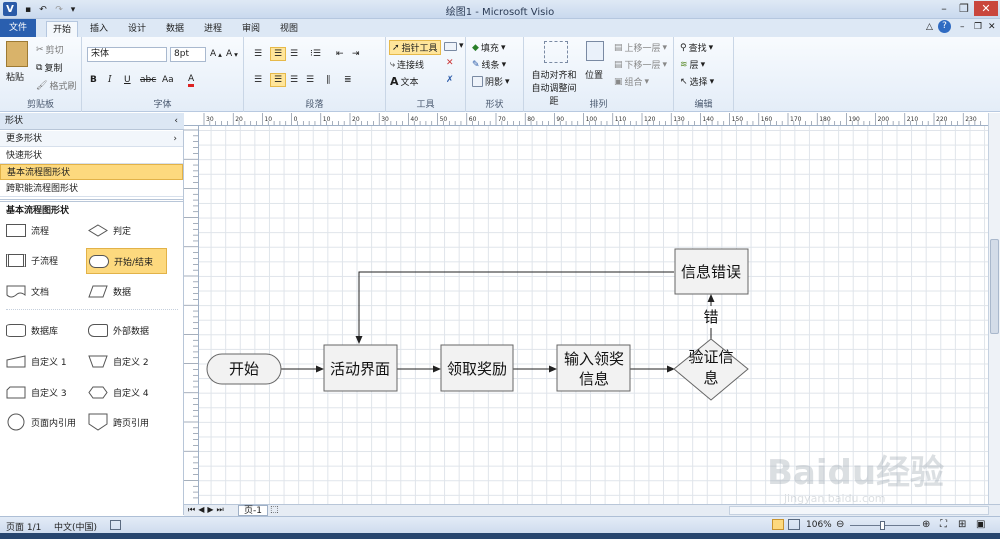 The image size is (1000, 539). What do you see at coordinates (118, 330) in the screenshot?
I see `stencil-external-data: 外部数据` at bounding box center [118, 330].